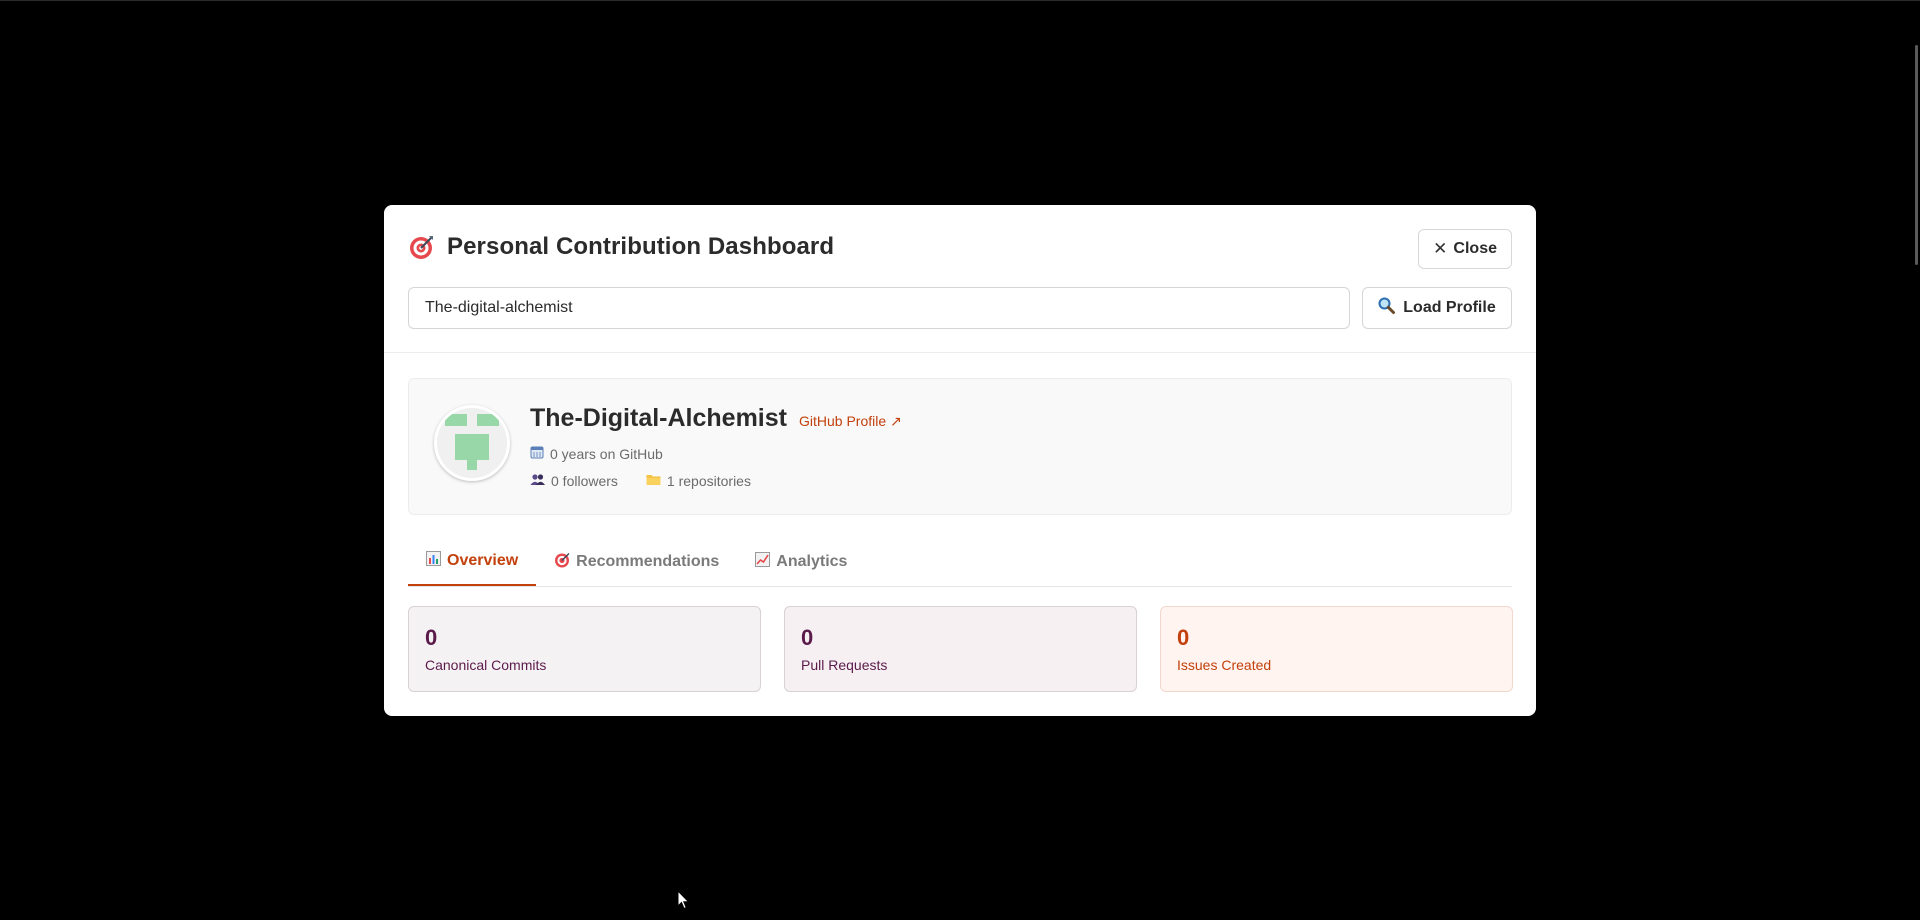 This screenshot has width=1920, height=920. I want to click on tab-recommendations: Recommendations, so click(636, 562).